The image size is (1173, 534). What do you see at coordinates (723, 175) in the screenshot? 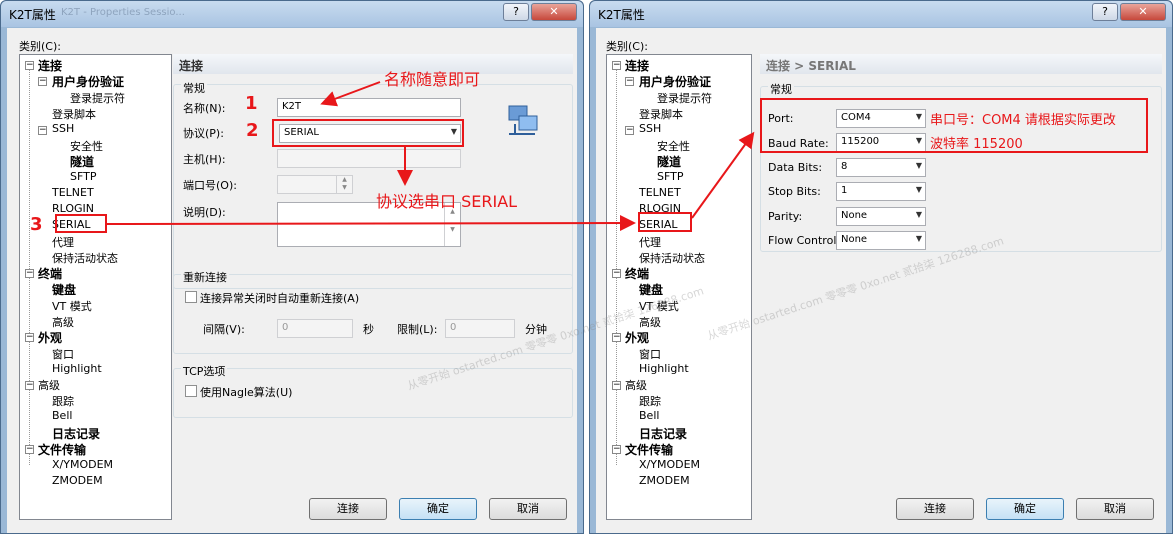
I see `arrow-serial-to-port` at bounding box center [723, 175].